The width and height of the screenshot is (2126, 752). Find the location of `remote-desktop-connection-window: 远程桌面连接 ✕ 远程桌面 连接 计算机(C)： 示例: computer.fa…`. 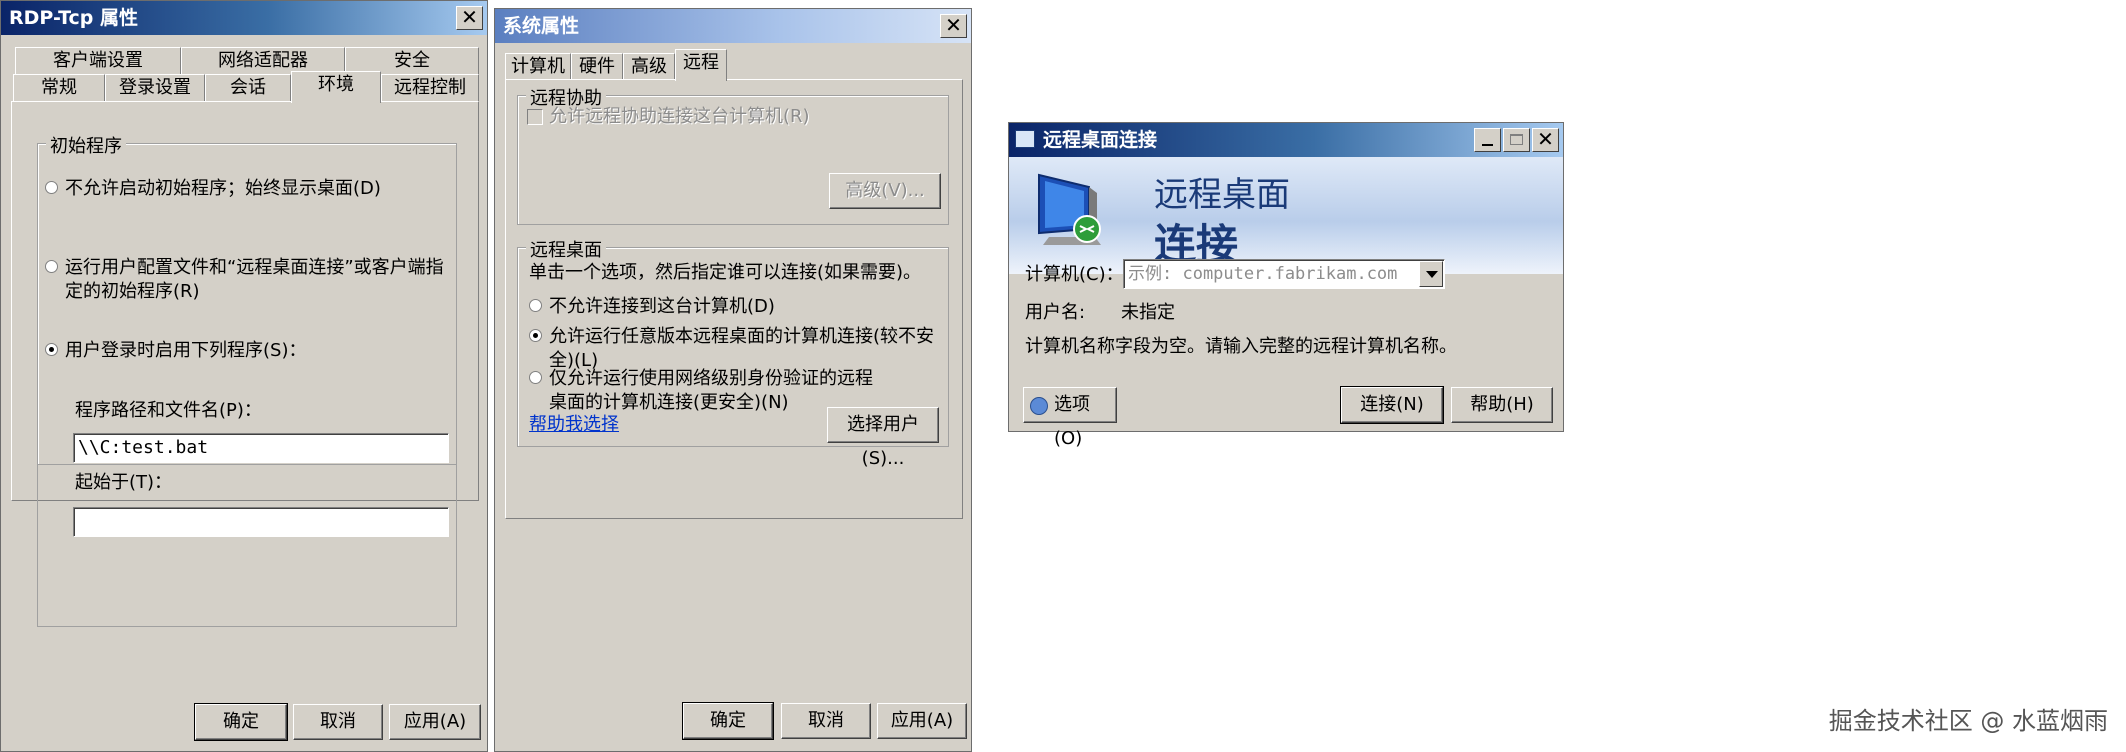

remote-desktop-connection-window: 远程桌面连接 ✕ 远程桌面 连接 计算机(C)： 示例: computer.fa… is located at coordinates (1286, 285).